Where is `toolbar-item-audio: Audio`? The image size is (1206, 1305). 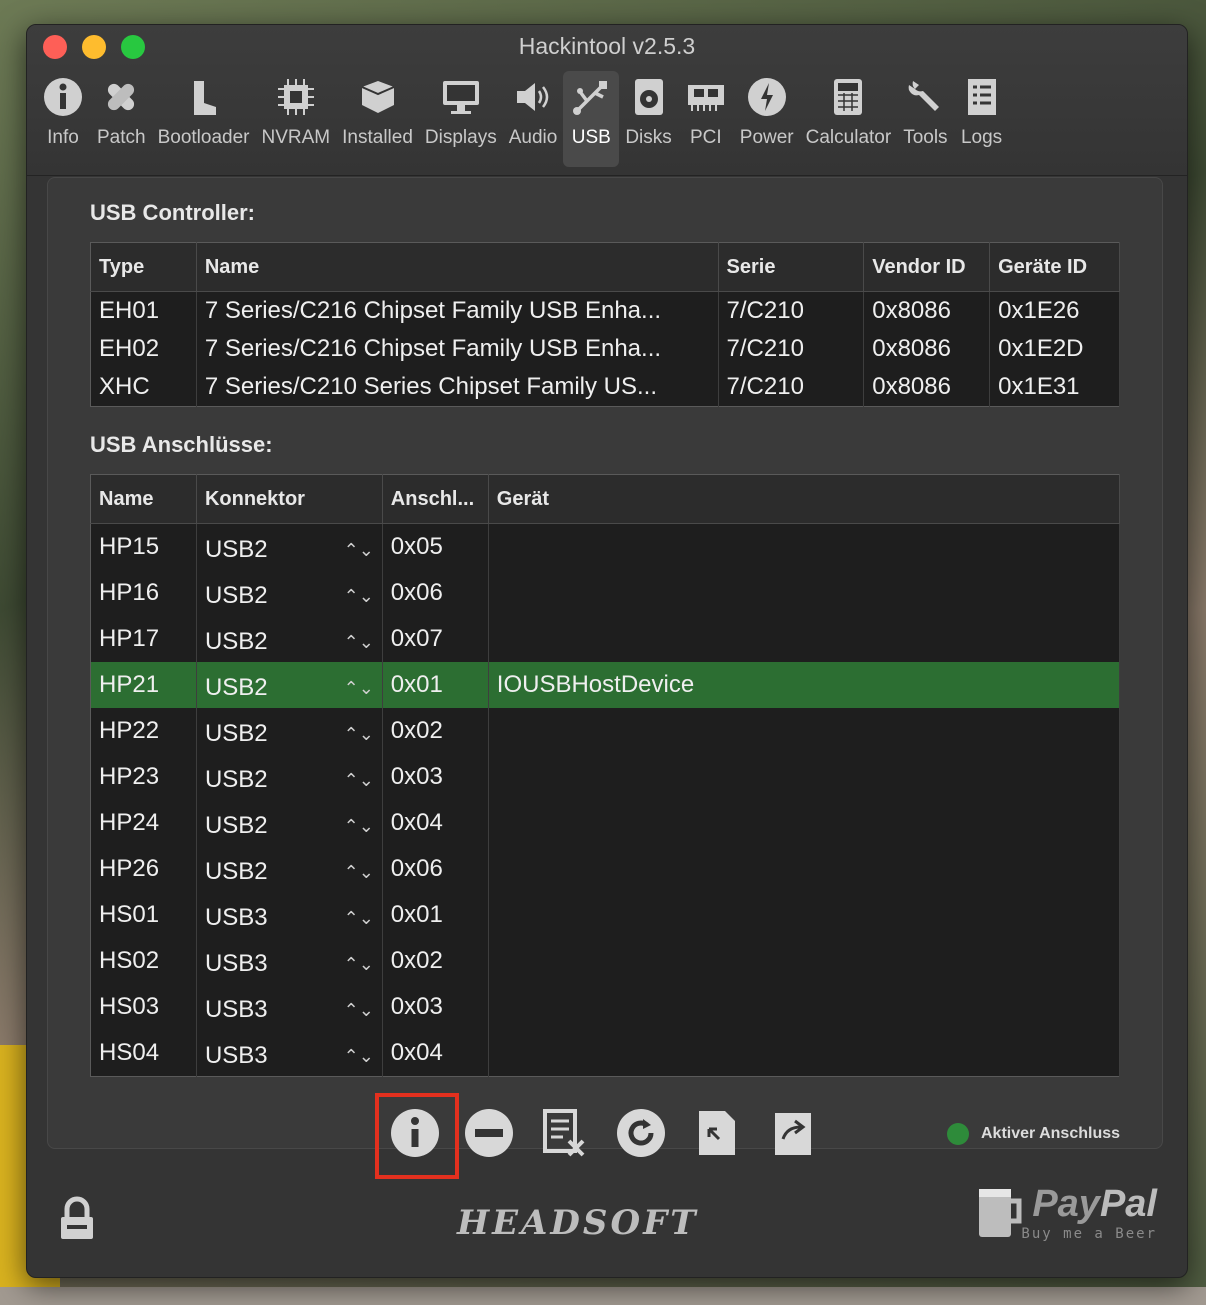
toolbar-item-audio: Audio is located at coordinates (533, 119).